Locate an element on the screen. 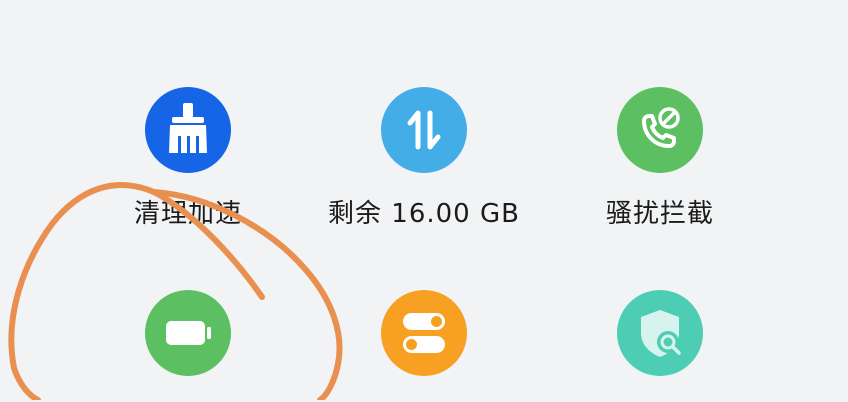 This screenshot has height=402, width=848. cleanup-icon-button is located at coordinates (188, 130).